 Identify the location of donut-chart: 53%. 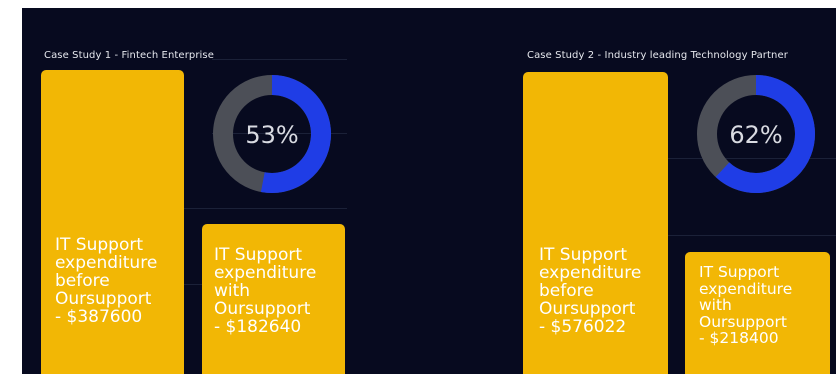
(272, 134).